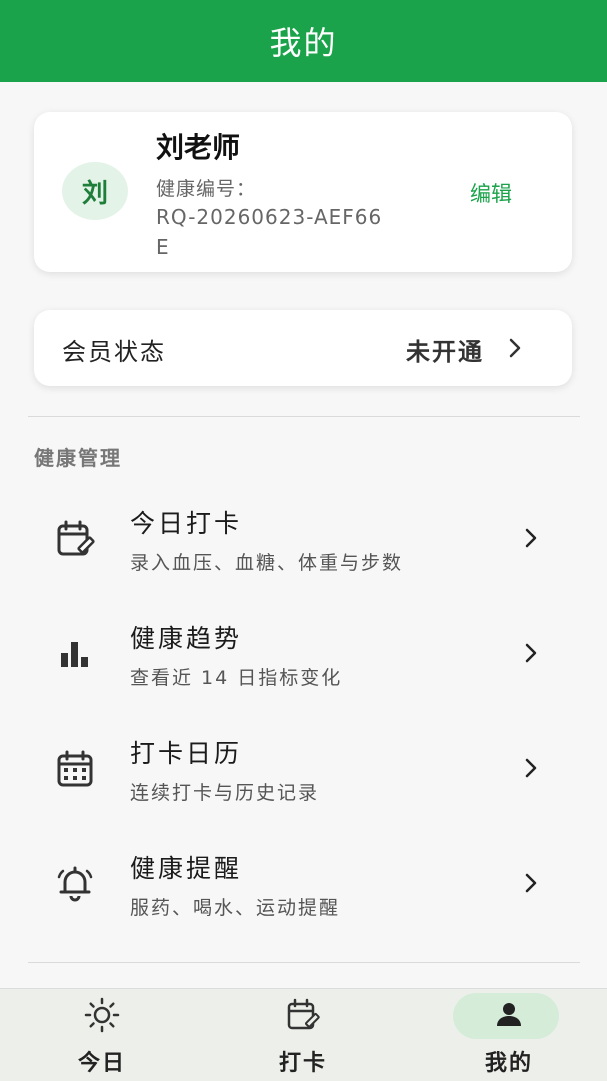  What do you see at coordinates (206, 189) in the screenshot?
I see `health-id-label: 健康编号：` at bounding box center [206, 189].